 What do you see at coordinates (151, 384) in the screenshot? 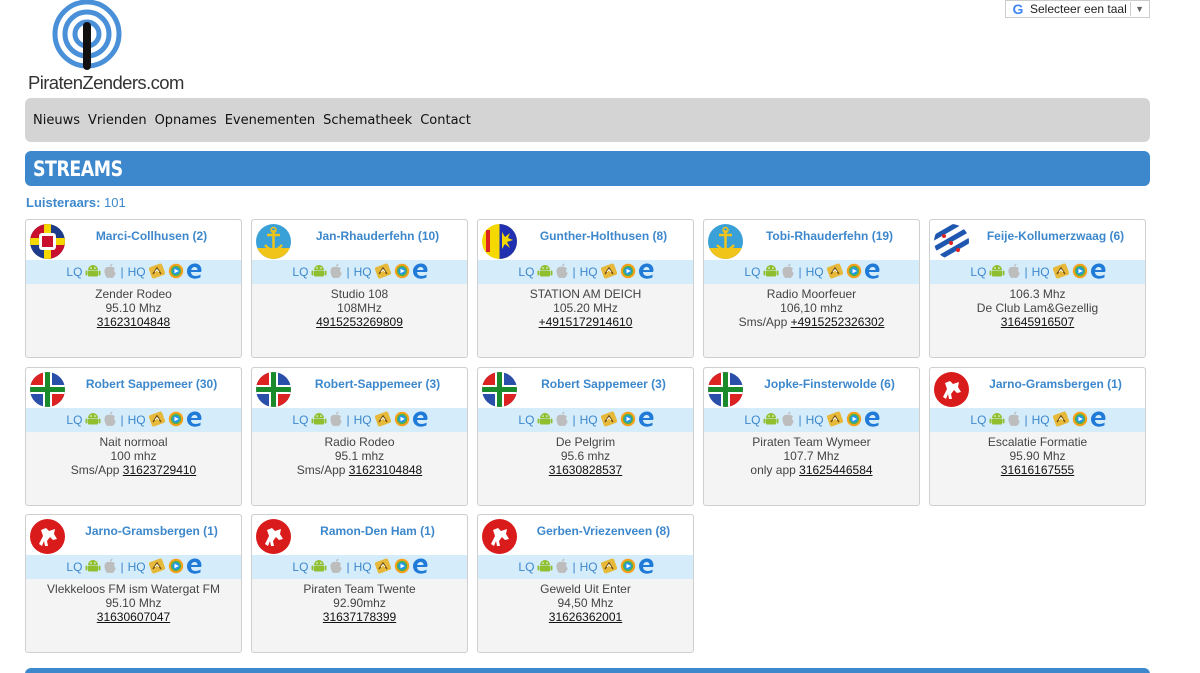
I see `stream-name: Robert Sappemeer (30)` at bounding box center [151, 384].